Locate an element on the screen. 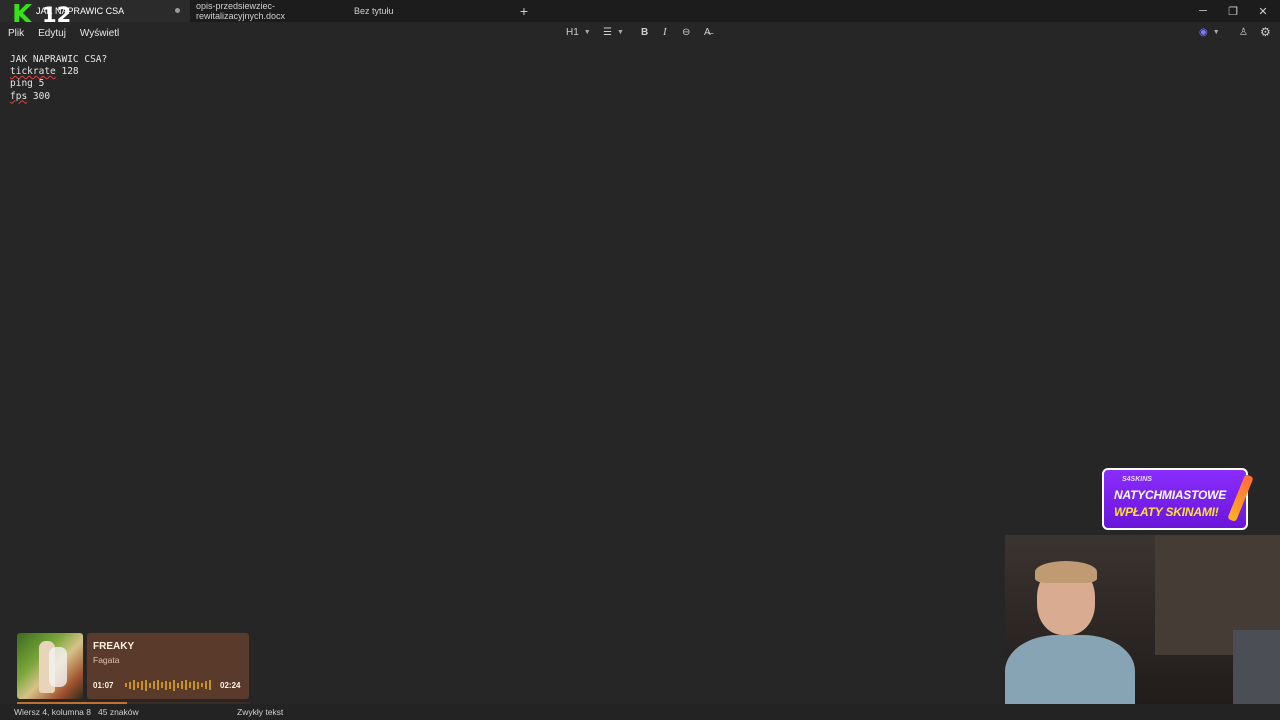  editor-line-1: JAK NAPRAWIC CSA? is located at coordinates (59, 59).